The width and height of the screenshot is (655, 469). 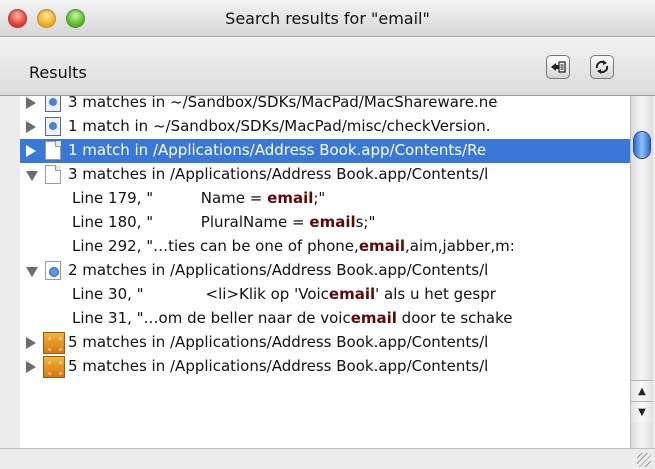 What do you see at coordinates (365, 222) in the screenshot?
I see `line-suffix: s;"` at bounding box center [365, 222].